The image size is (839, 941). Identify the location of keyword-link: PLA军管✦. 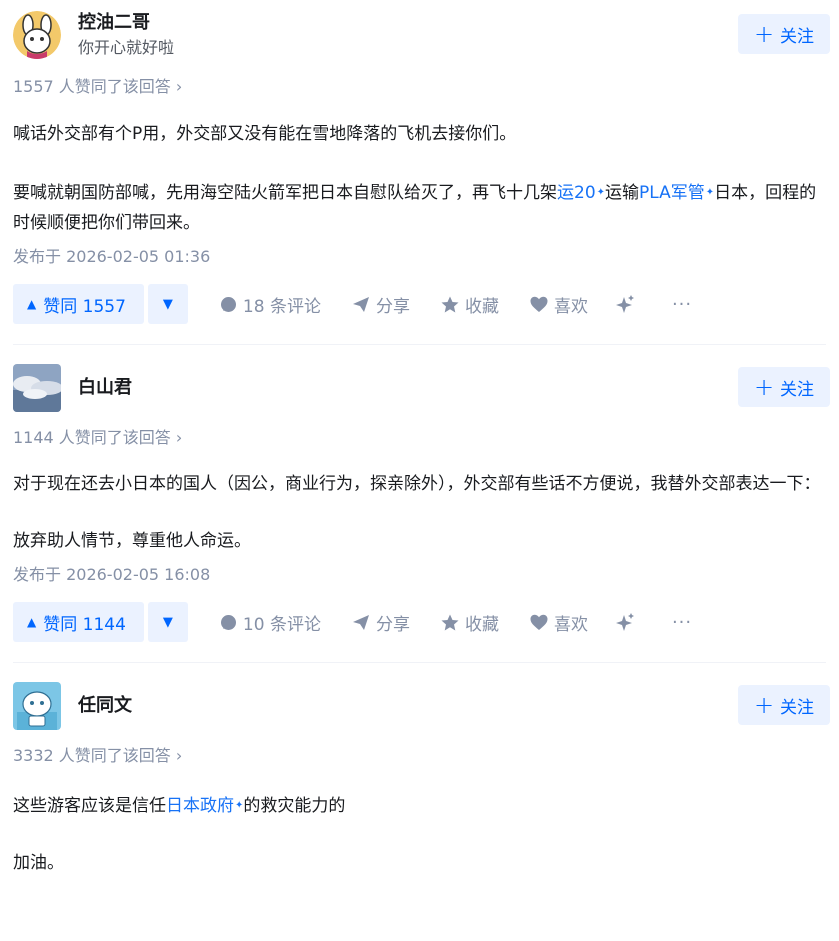
(676, 193).